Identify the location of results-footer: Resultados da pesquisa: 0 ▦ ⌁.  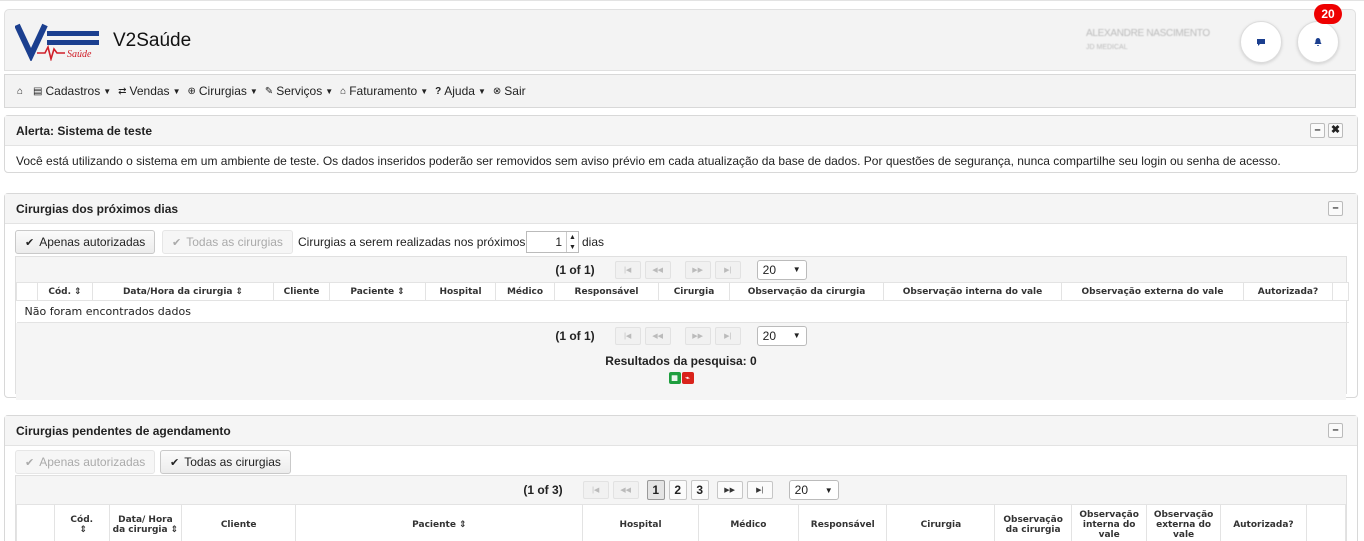
(681, 374).